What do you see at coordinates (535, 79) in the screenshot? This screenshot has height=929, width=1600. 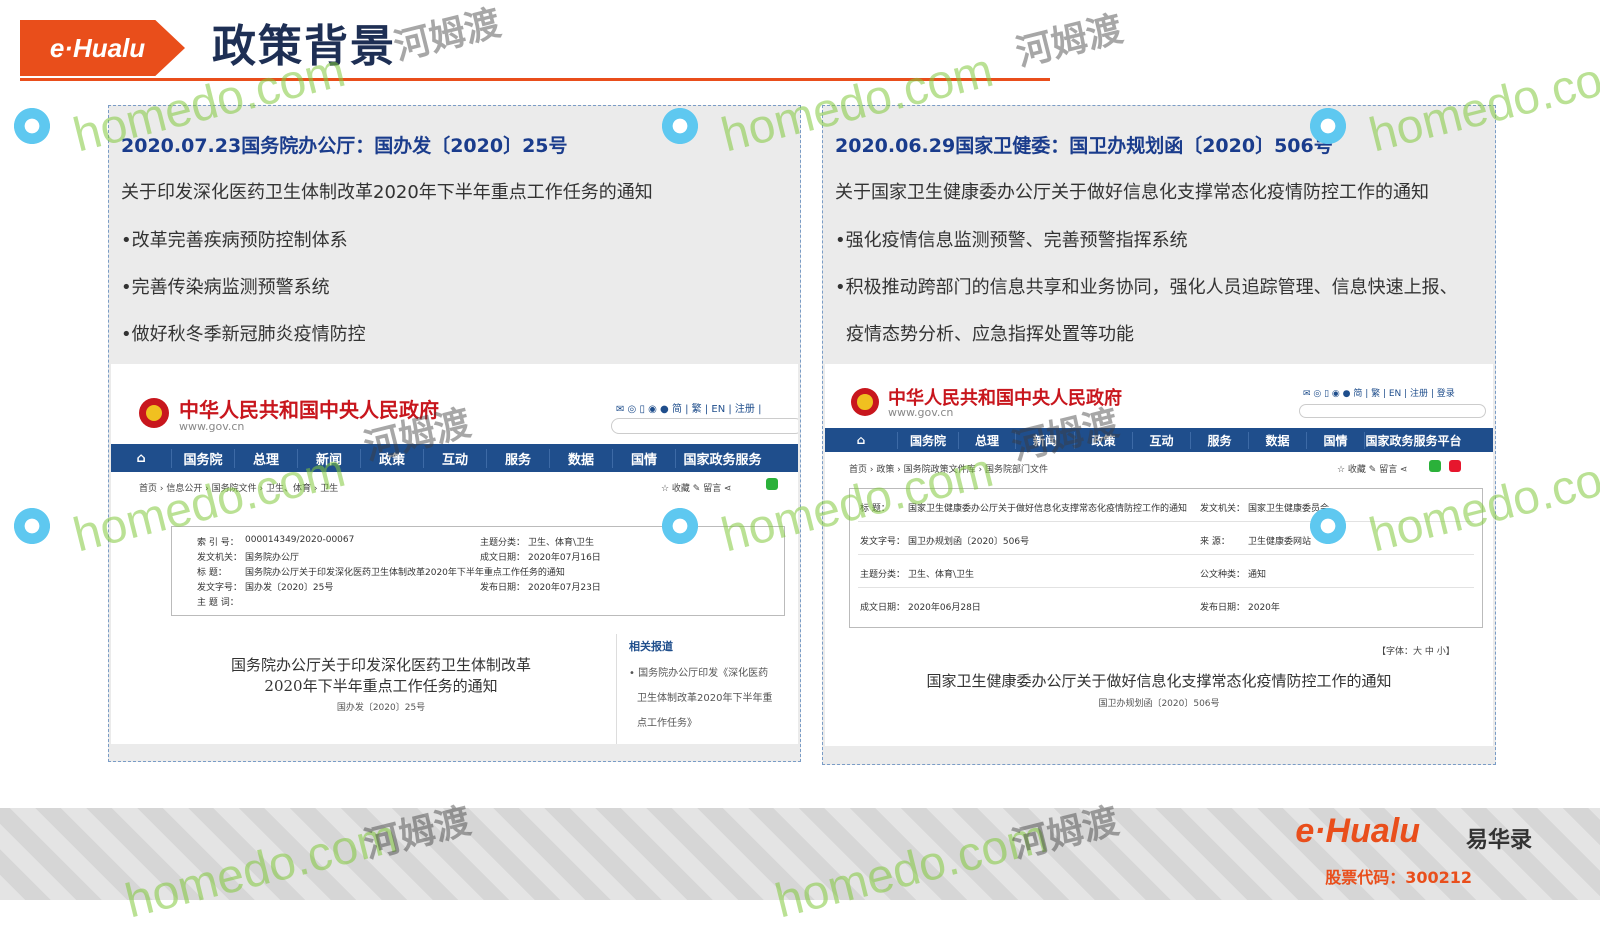 I see `title-divider` at bounding box center [535, 79].